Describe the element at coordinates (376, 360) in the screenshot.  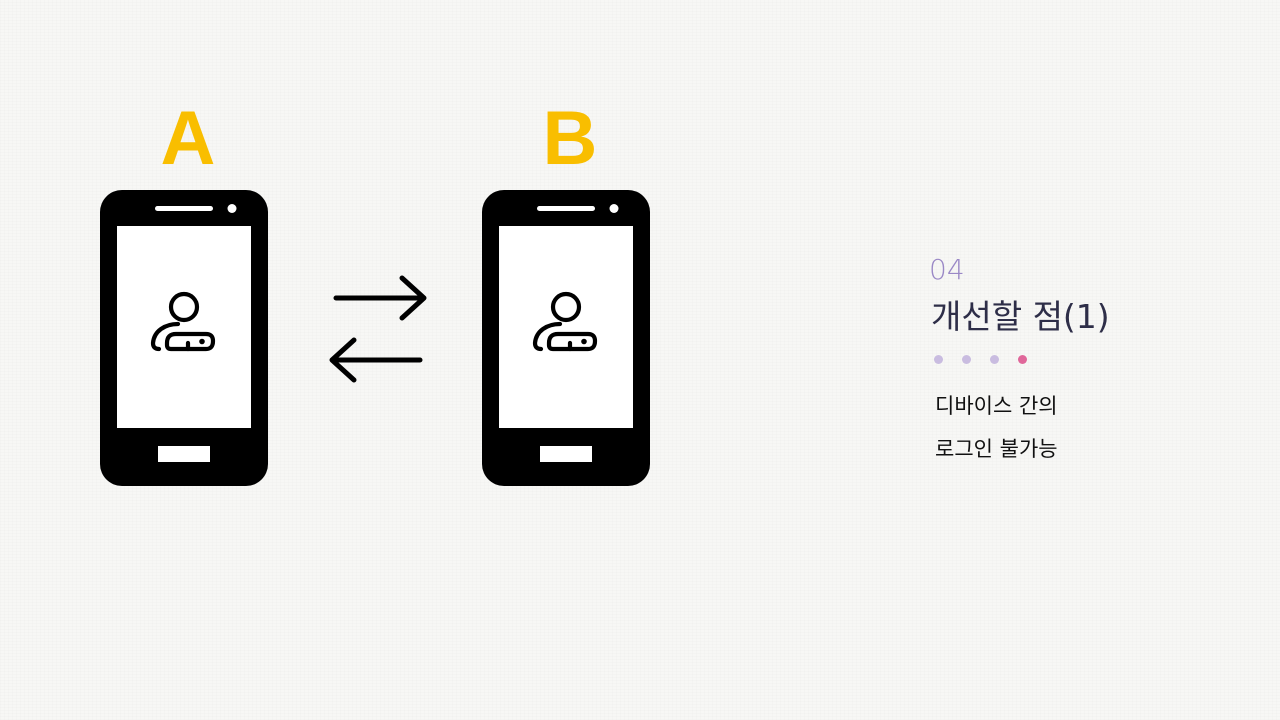
I see `arrow-left` at that location.